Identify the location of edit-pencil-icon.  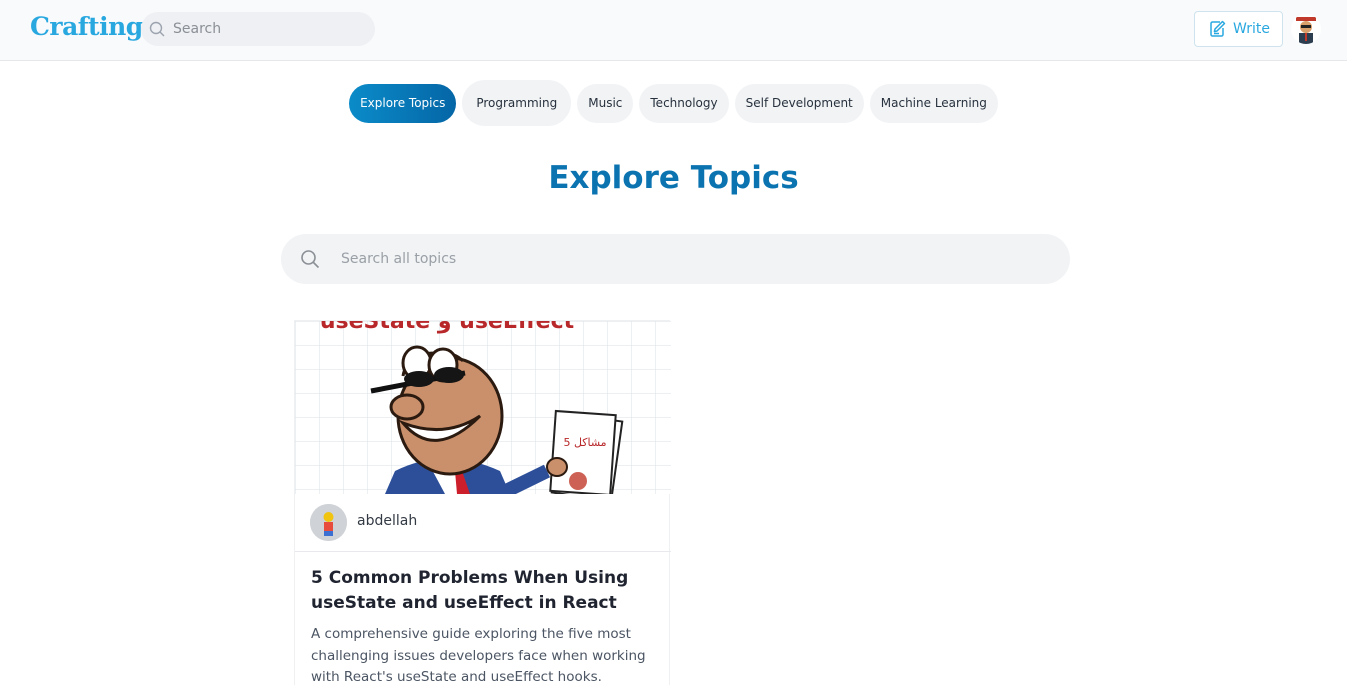
(1218, 28).